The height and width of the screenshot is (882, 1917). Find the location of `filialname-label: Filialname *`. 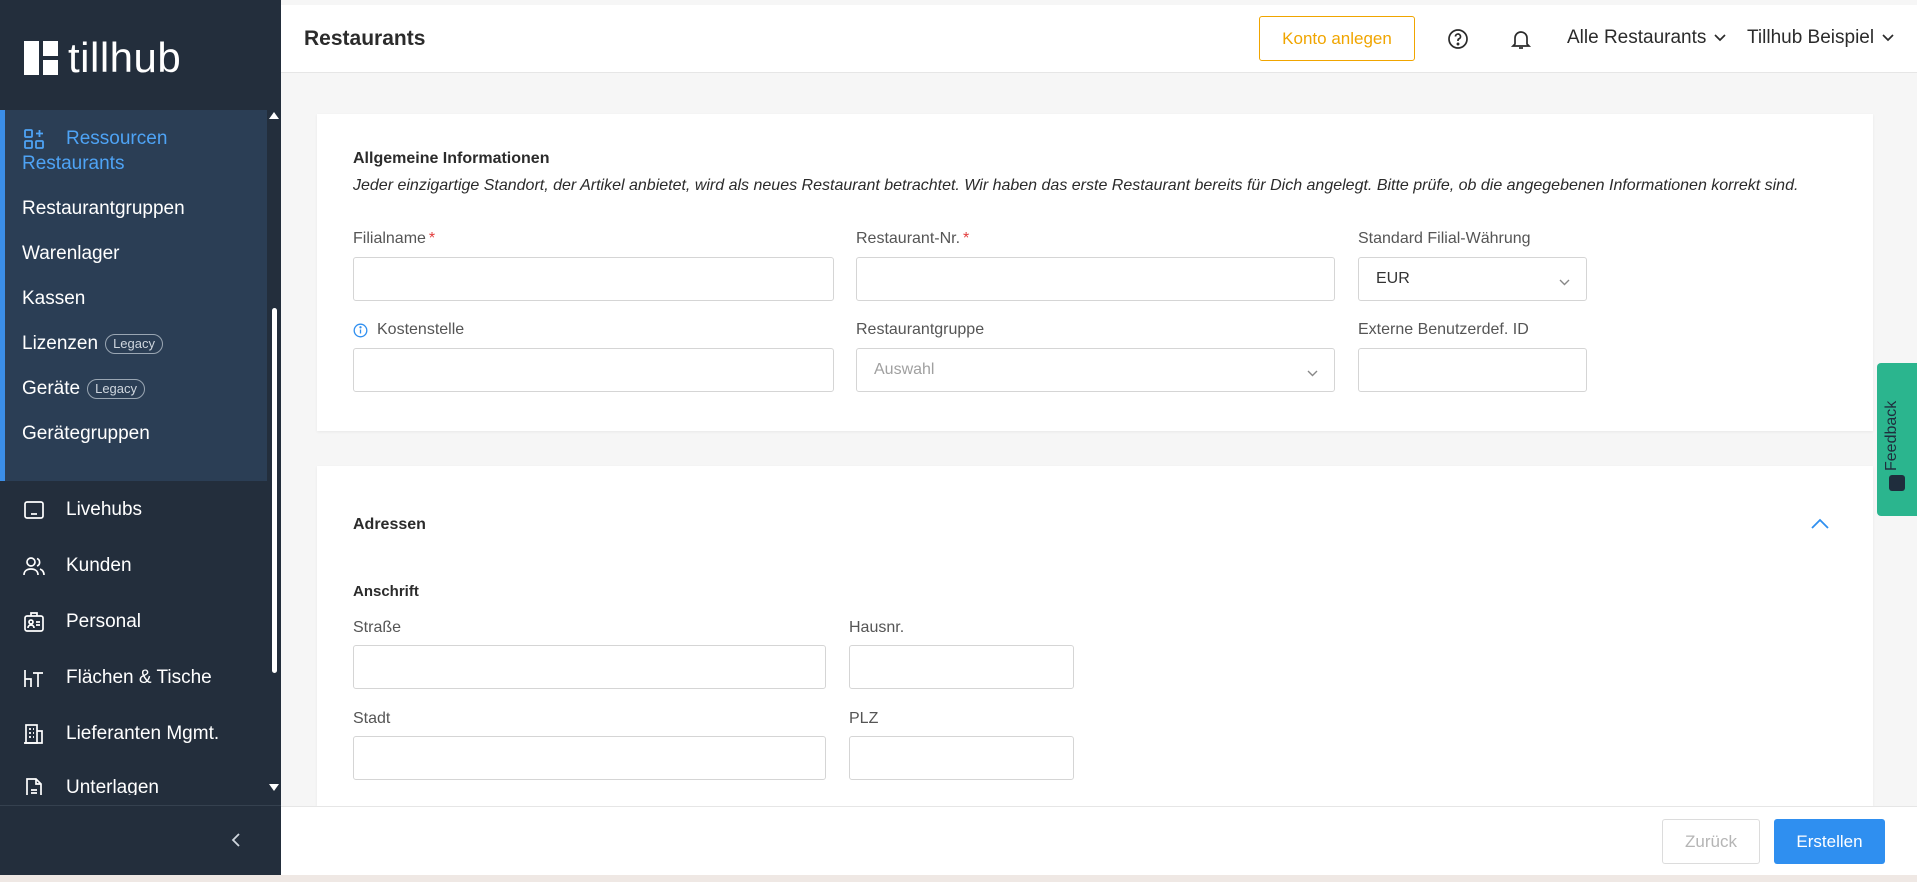

filialname-label: Filialname * is located at coordinates (394, 239).